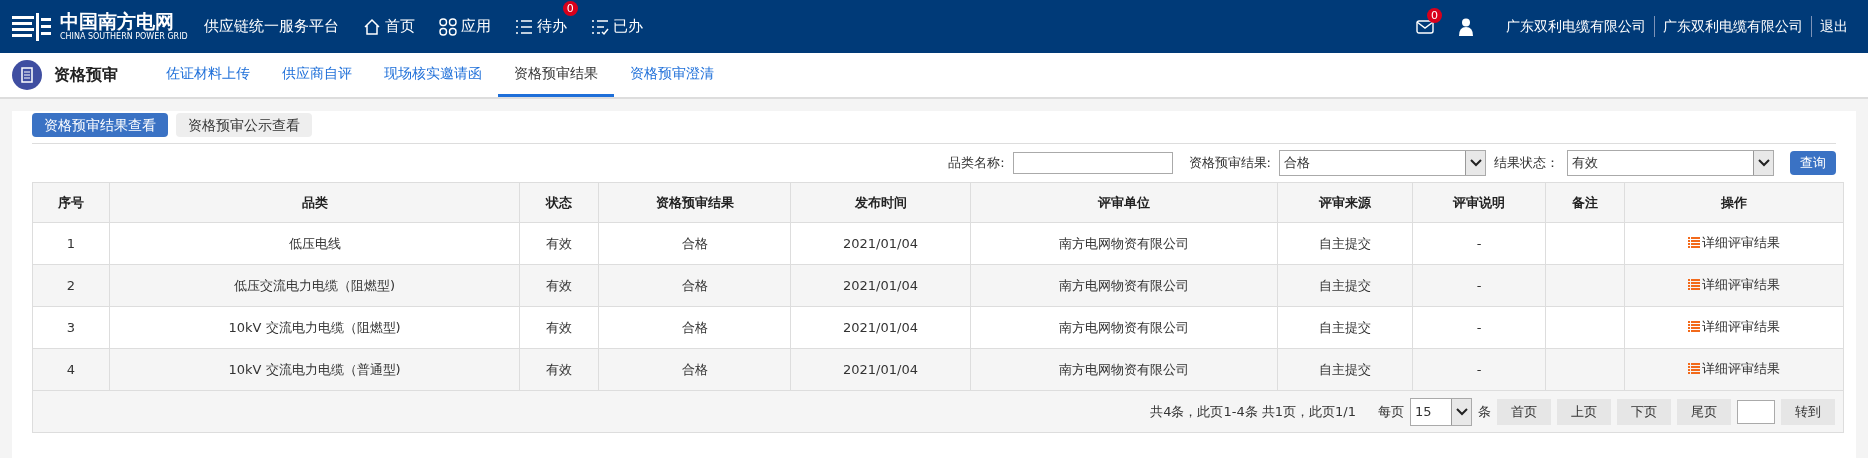 The image size is (1868, 458). Describe the element at coordinates (100, 125) in the screenshot. I see `view-button: 资格预审结果查看` at that location.